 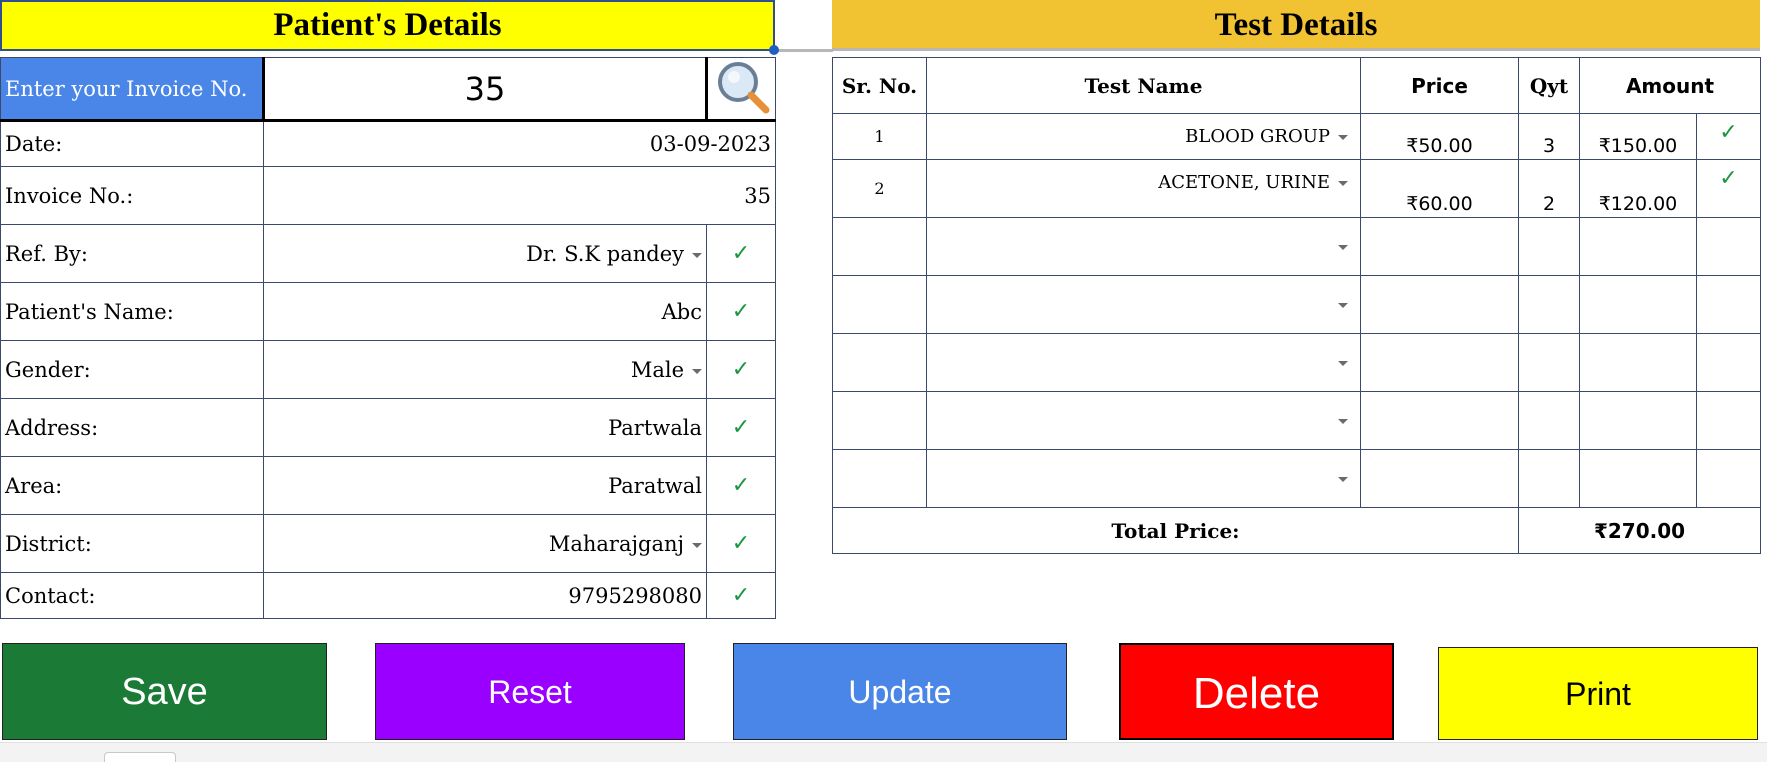 I want to click on district-value: Maharajganj, so click(x=616, y=543).